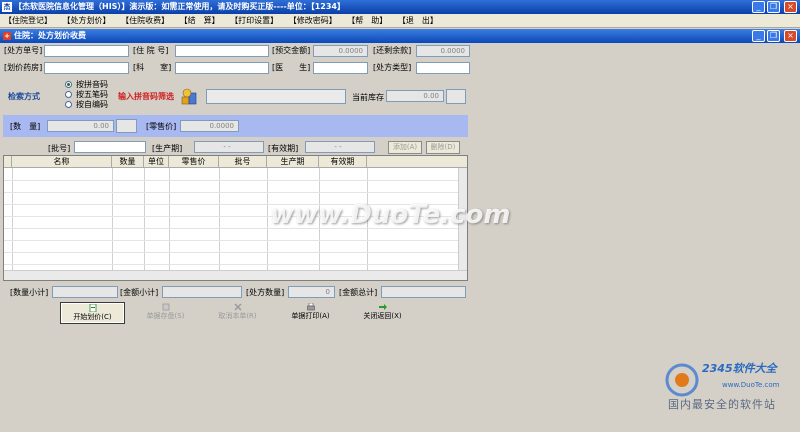 The image size is (800, 432). I want to click on print-document-label: 单据打印(A), so click(310, 316).